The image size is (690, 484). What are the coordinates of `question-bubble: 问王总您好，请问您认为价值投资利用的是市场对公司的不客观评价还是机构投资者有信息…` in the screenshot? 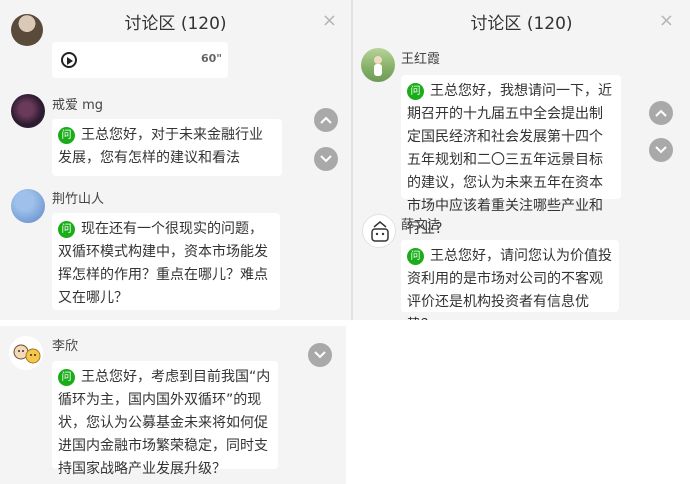 It's located at (510, 280).